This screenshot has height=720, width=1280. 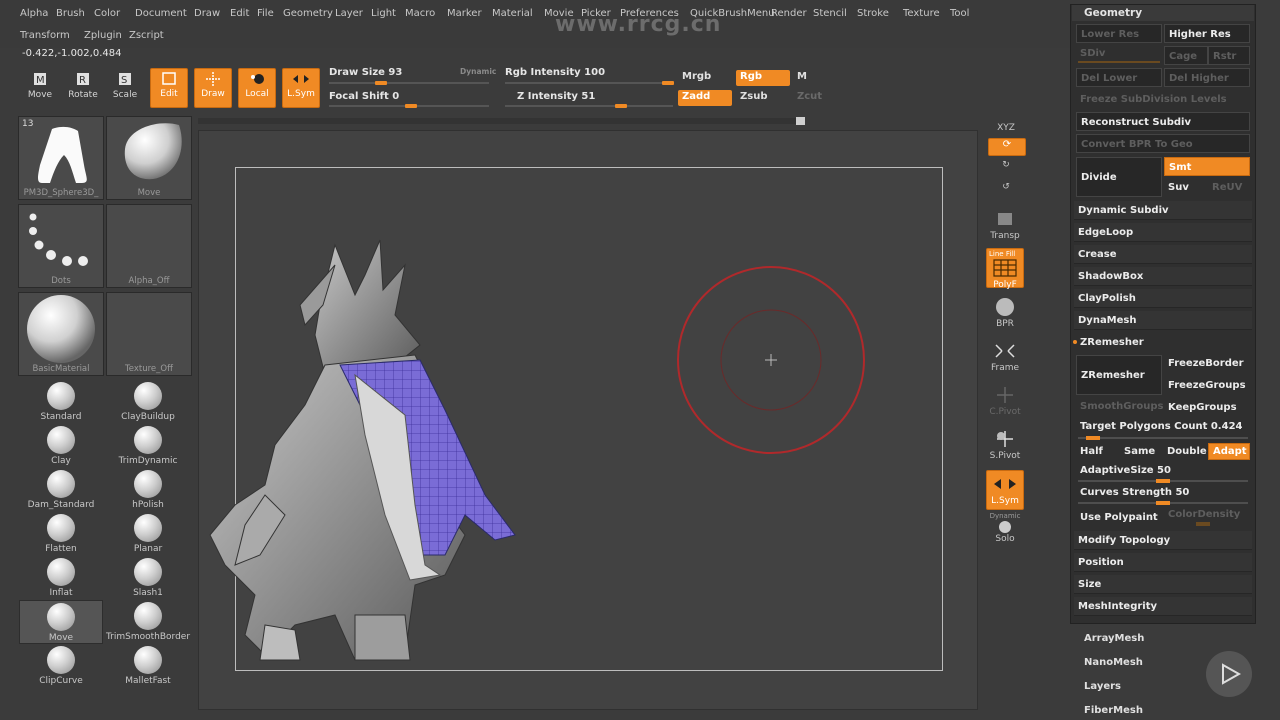 I want to click on zcut-button: Zcut, so click(x=809, y=98).